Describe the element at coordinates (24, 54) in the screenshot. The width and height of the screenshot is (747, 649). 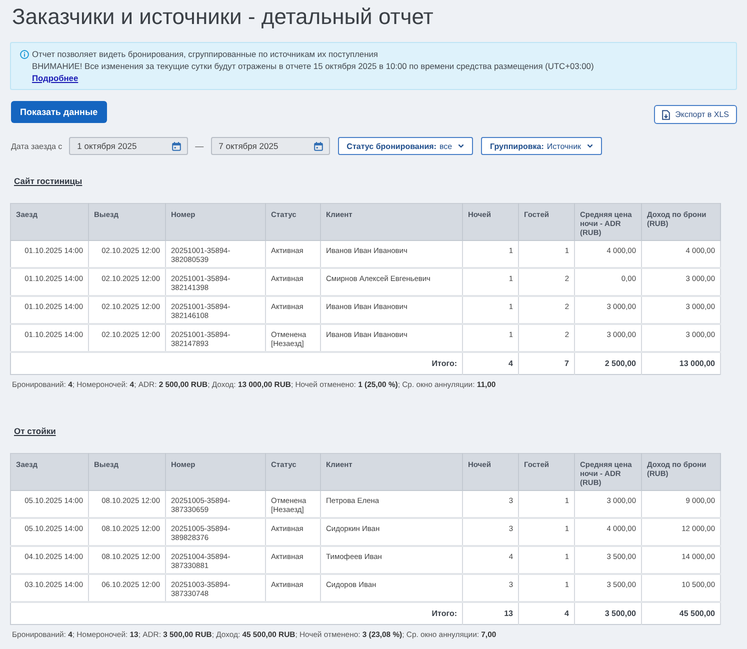
I see `info-icon` at that location.